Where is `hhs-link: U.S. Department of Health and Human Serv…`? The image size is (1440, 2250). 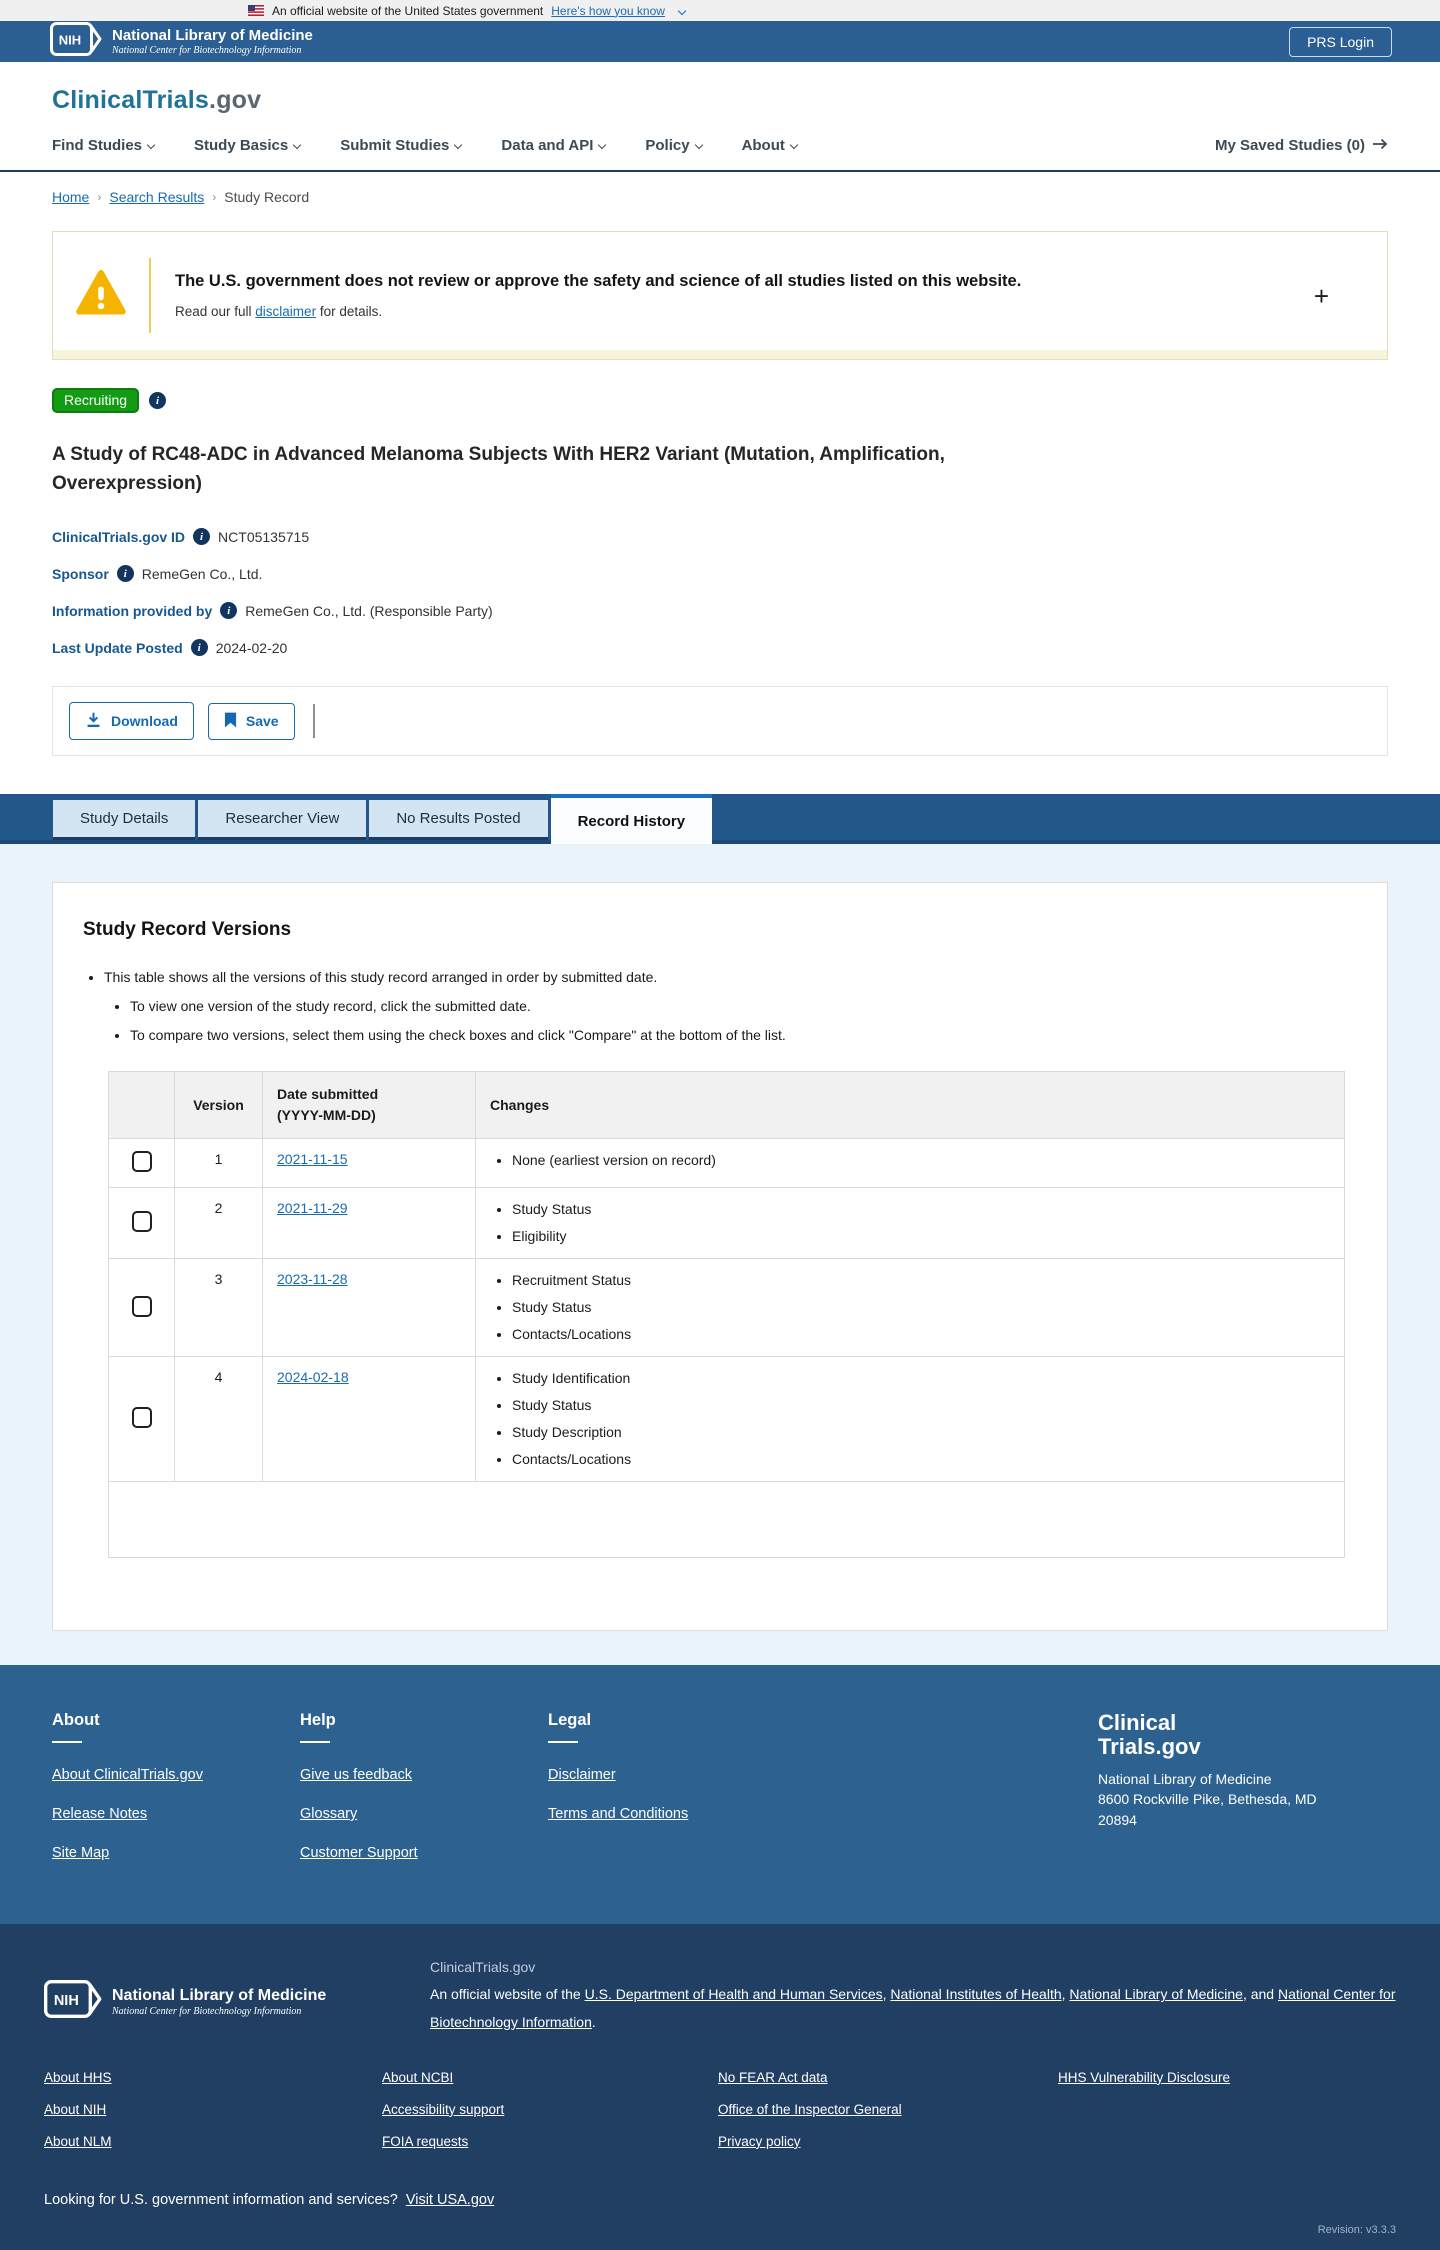 hhs-link: U.S. Department of Health and Human Serv… is located at coordinates (734, 1994).